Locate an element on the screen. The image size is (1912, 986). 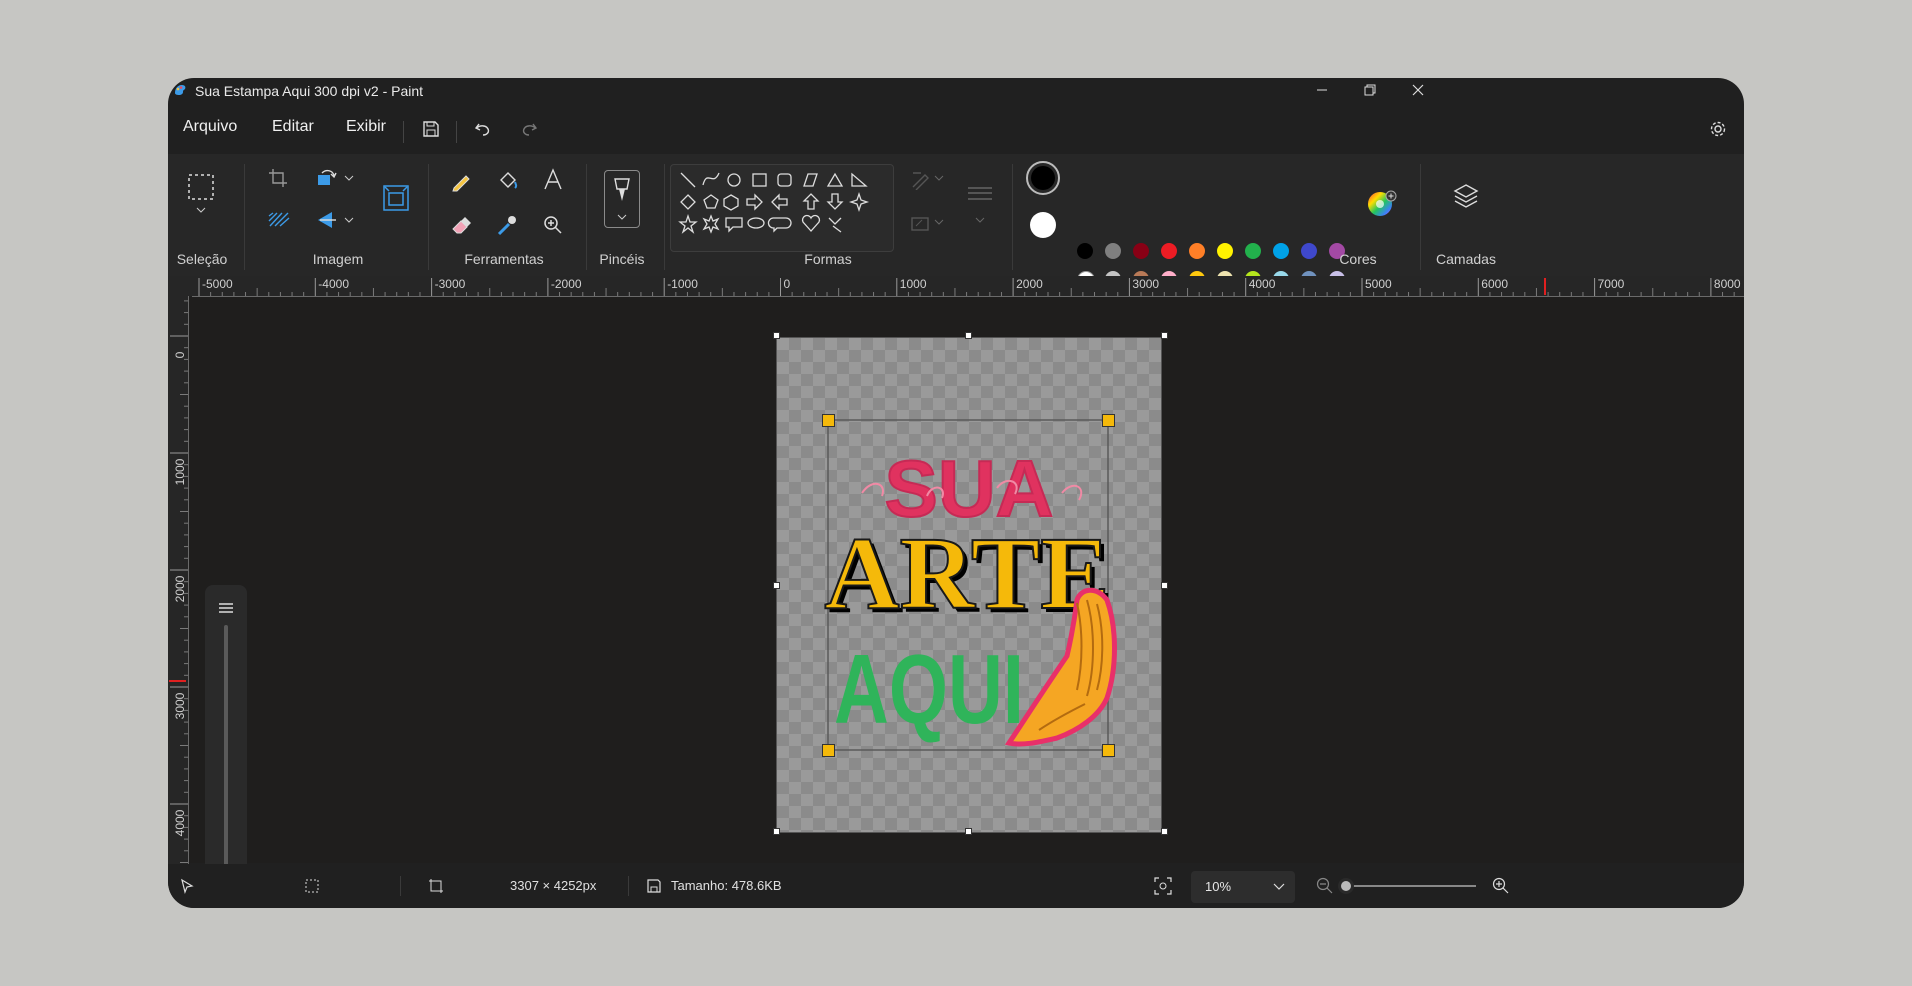
group-label-selecao: Seleção is located at coordinates (202, 259).